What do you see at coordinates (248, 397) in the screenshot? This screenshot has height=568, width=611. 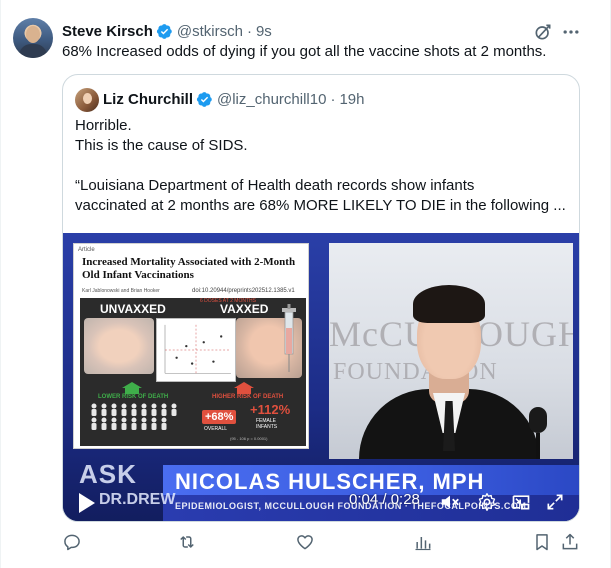 I see `higher-risk-label: HIGHER RISK OF DEATH` at bounding box center [248, 397].